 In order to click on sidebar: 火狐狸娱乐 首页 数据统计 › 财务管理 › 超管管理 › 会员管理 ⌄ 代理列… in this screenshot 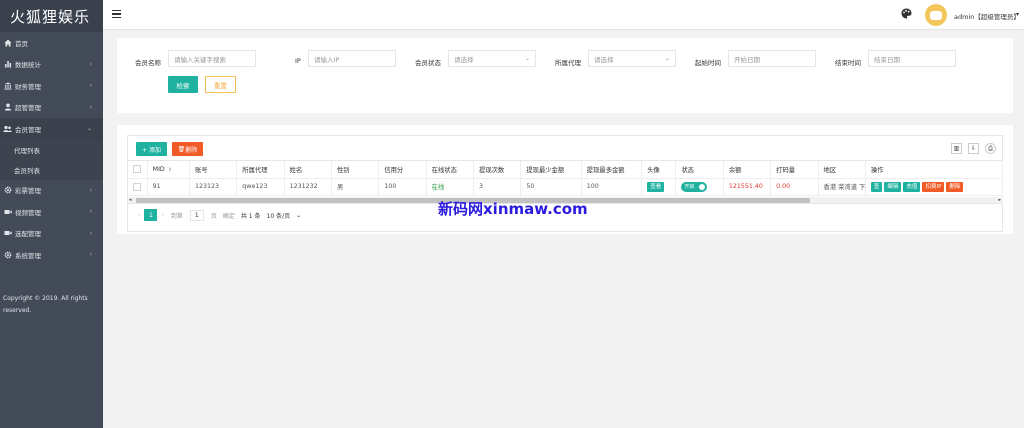, I will do `click(51, 214)`.